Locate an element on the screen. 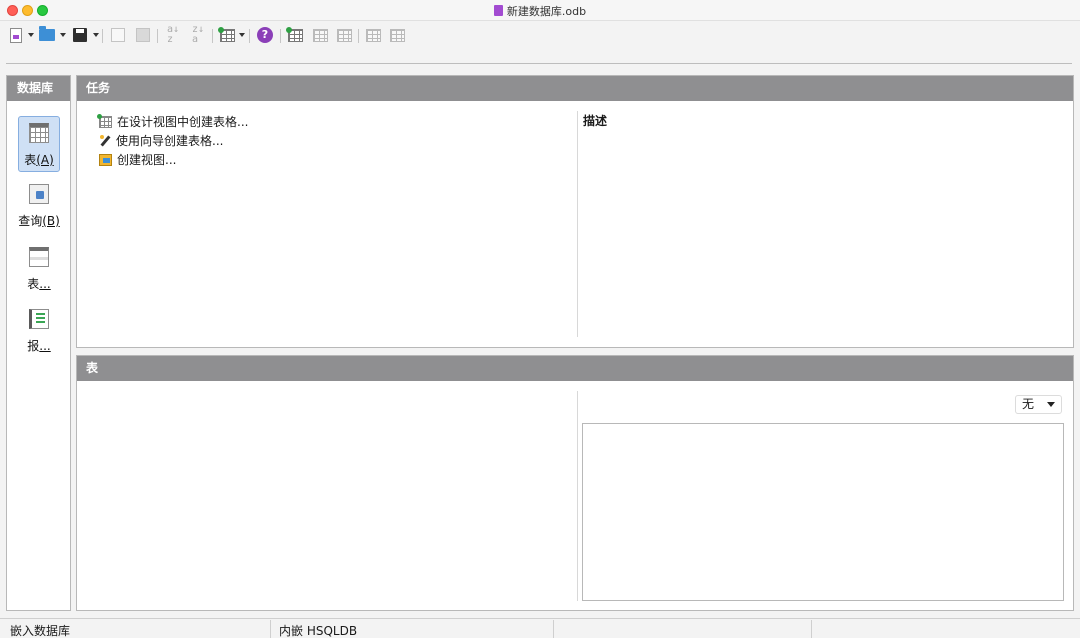 This screenshot has height=638, width=1080. tasks-splitter is located at coordinates (577, 224).